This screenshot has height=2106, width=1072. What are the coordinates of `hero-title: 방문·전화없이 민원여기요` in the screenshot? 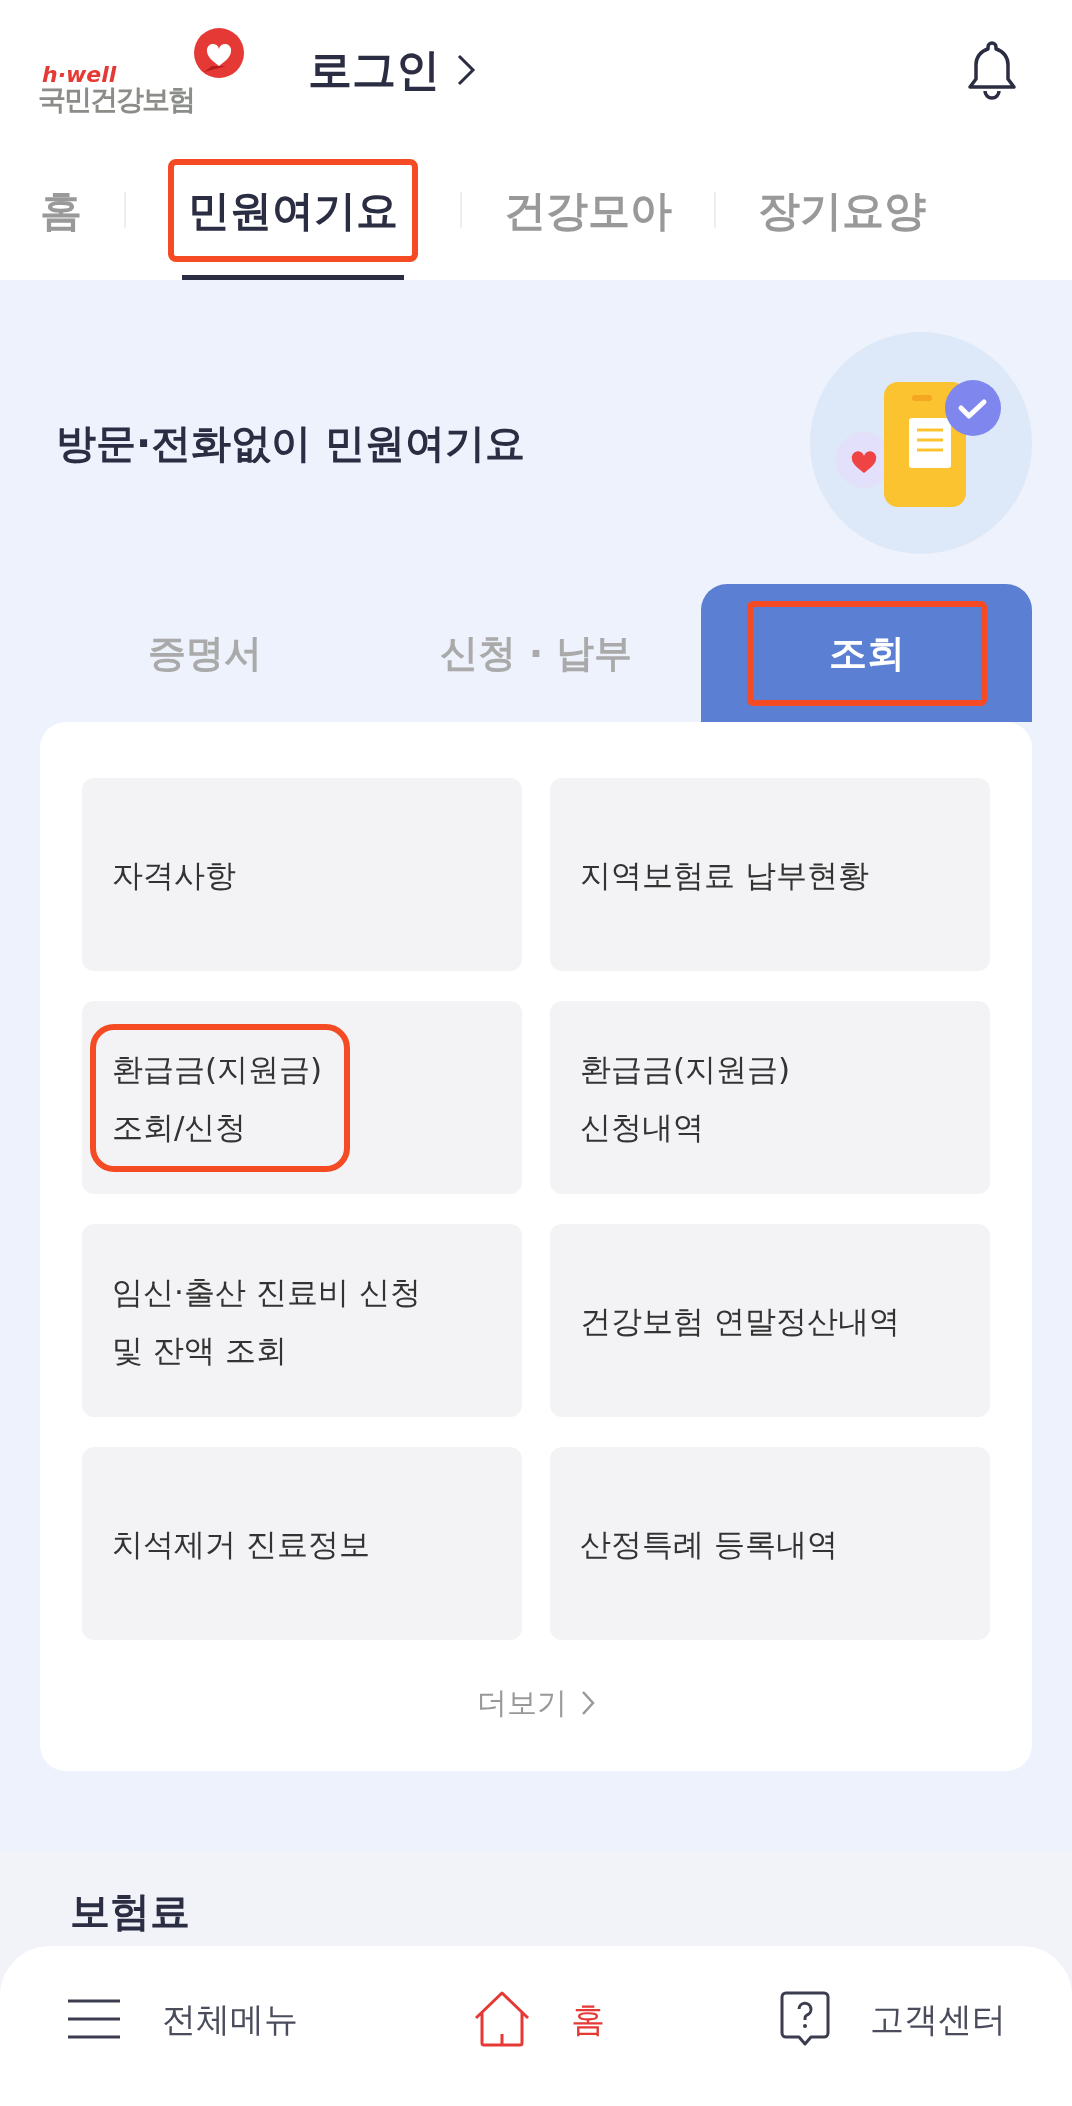 It's located at (291, 443).